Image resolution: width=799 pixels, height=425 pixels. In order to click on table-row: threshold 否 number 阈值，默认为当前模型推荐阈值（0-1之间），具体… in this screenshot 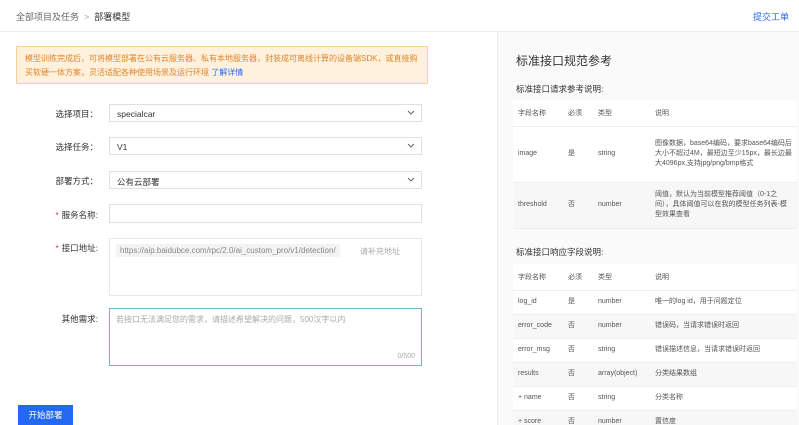, I will do `click(655, 205)`.